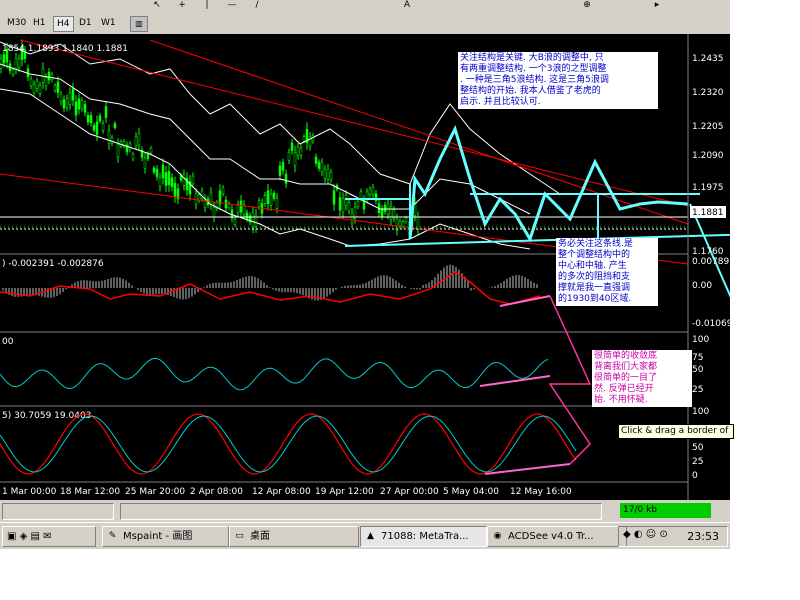  Describe the element at coordinates (8, 342) in the screenshot. I see `rsi-label: 00` at that location.